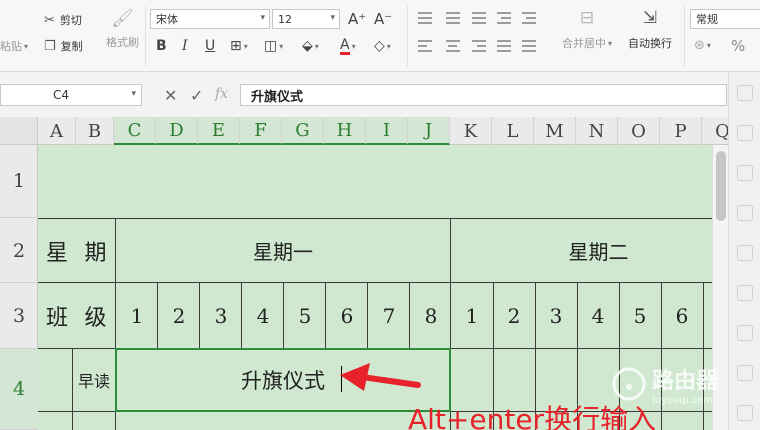  I want to click on fx-icon: fx, so click(221, 94).